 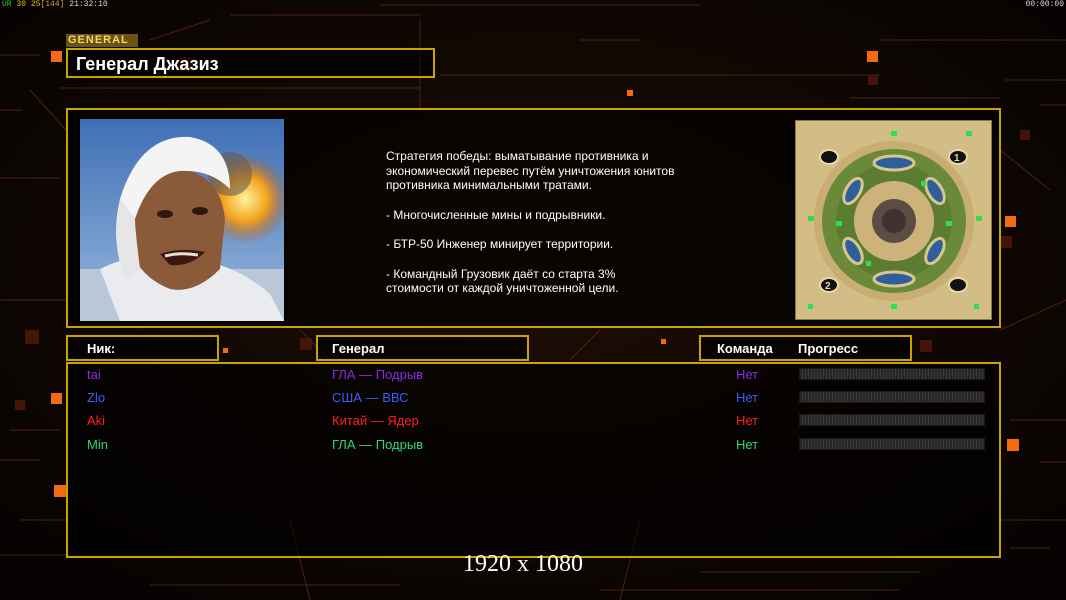 I want to click on column-header-nick: Ник:, so click(x=142, y=348).